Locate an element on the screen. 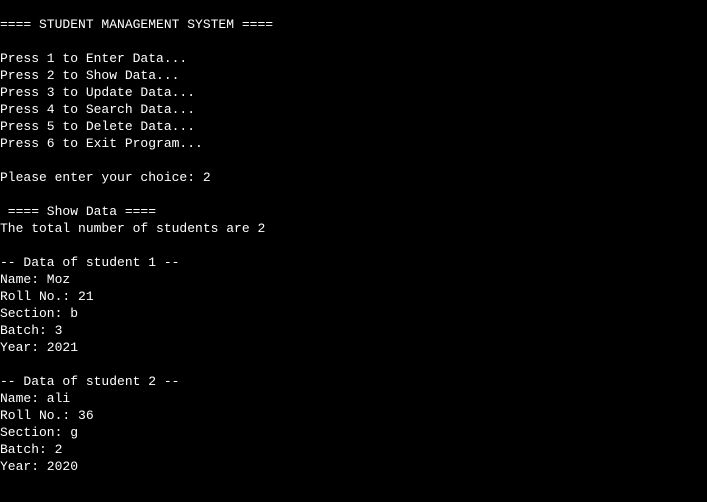 The image size is (707, 502). student-2-section: Section: g is located at coordinates (39, 432).